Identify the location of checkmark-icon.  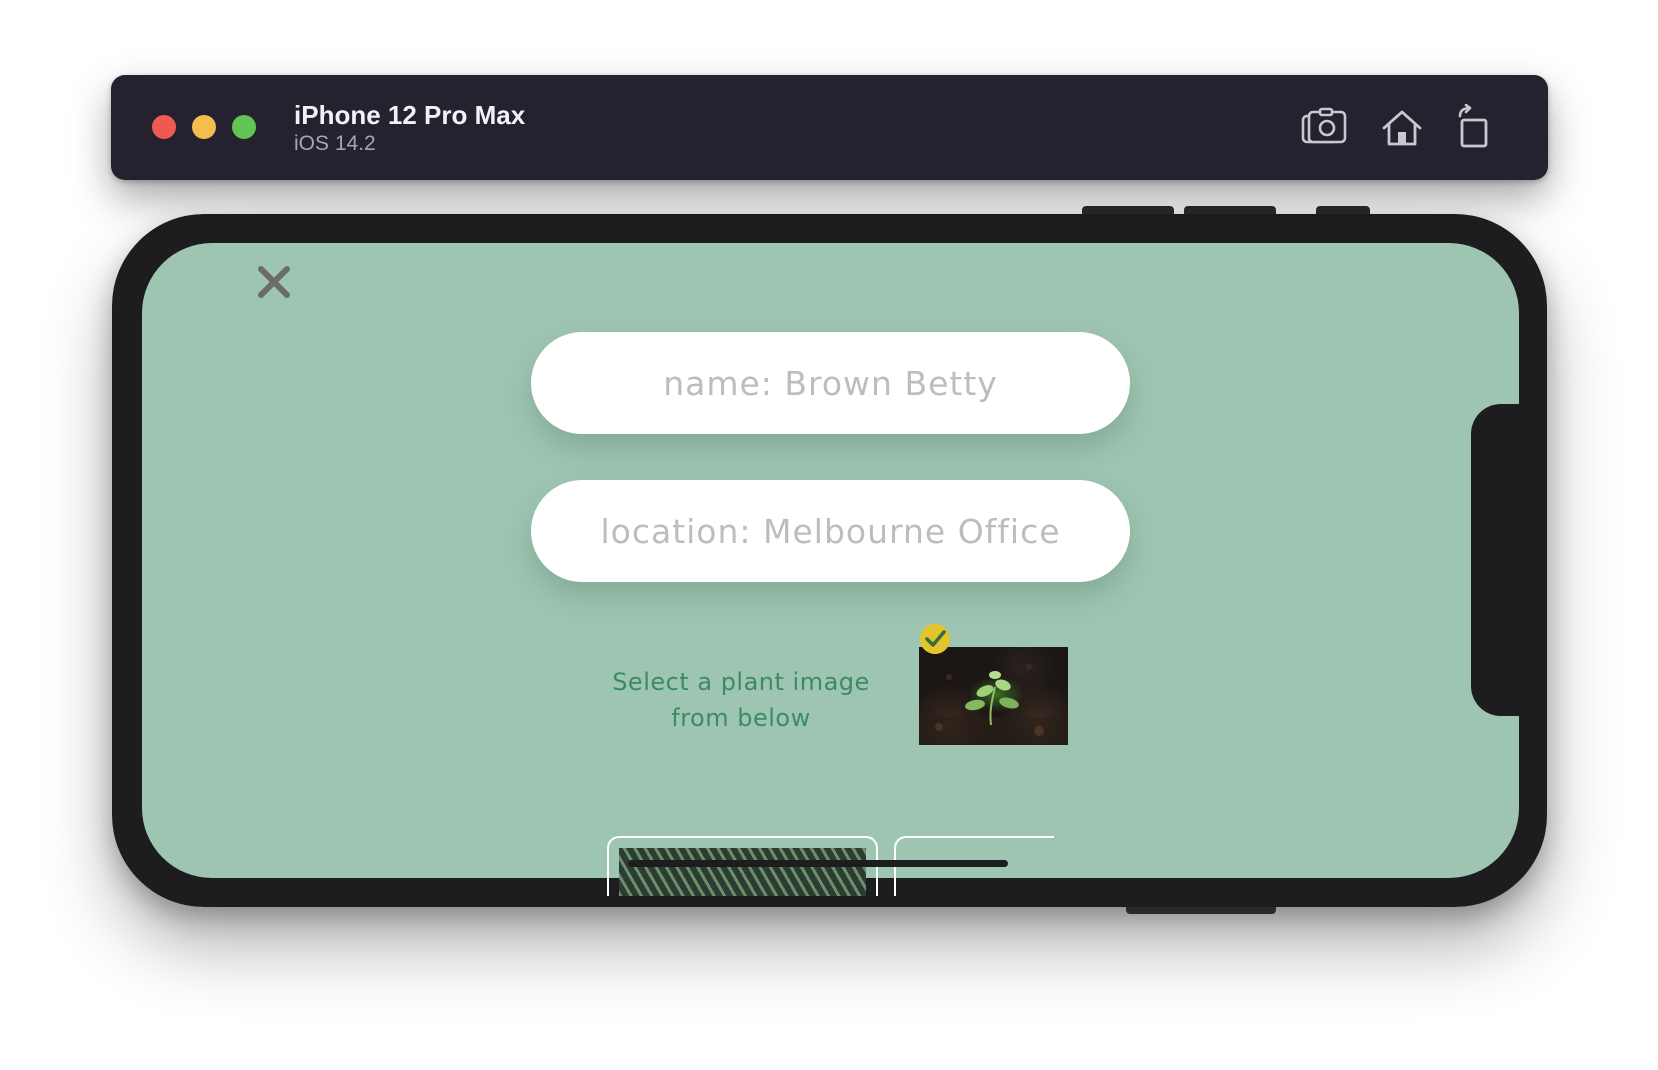
(935, 639).